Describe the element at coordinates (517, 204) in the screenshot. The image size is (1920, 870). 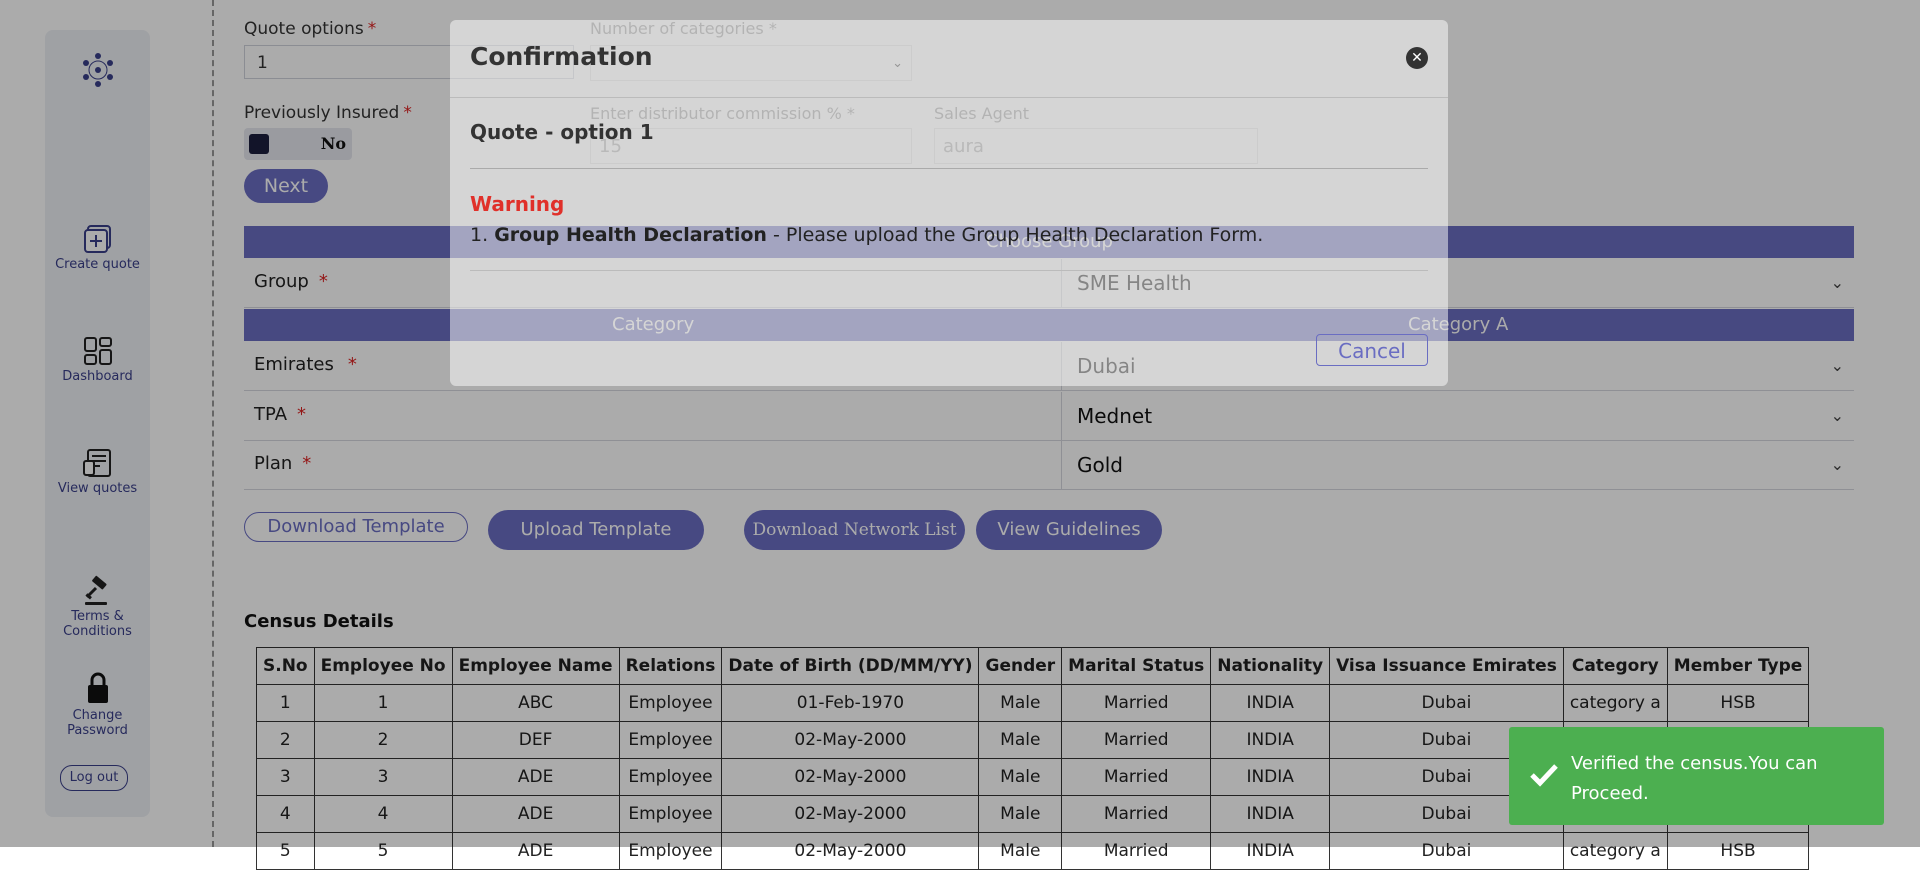
I see `warning-title: Warning` at that location.